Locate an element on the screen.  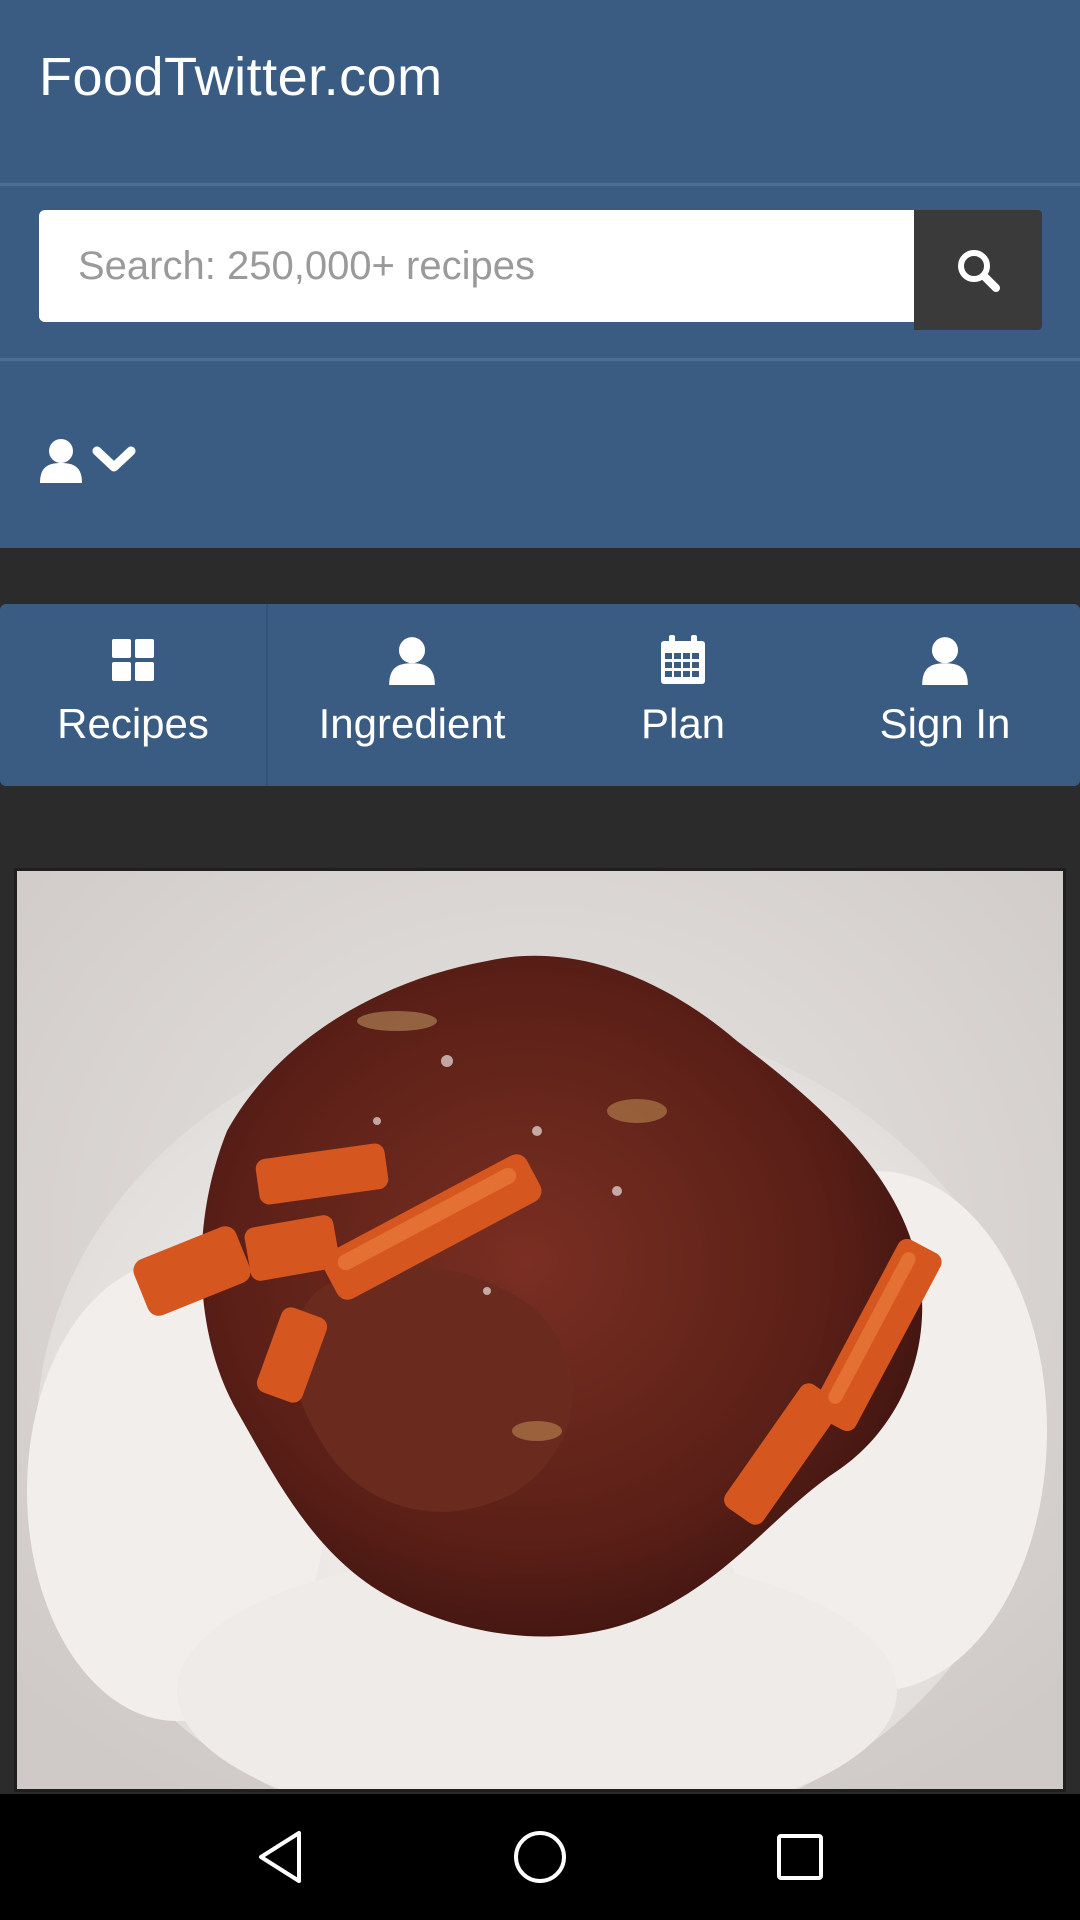
search-button is located at coordinates (978, 270).